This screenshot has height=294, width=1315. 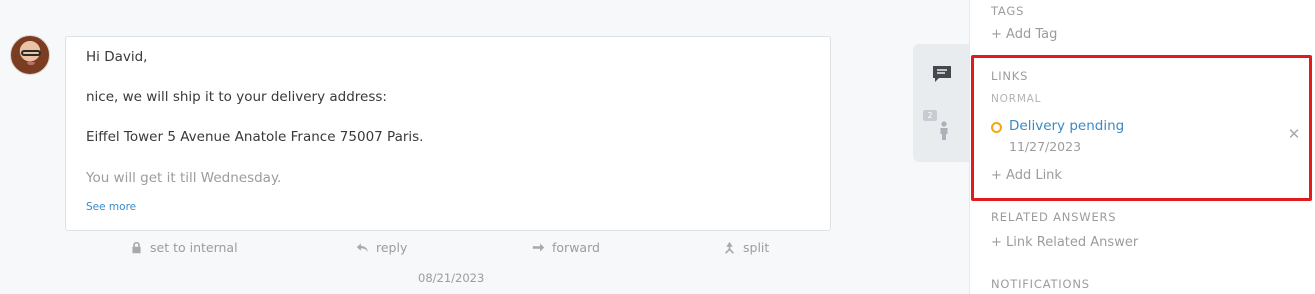 What do you see at coordinates (184, 178) in the screenshot?
I see `article-line-eta: You will get it till Wednesday.` at bounding box center [184, 178].